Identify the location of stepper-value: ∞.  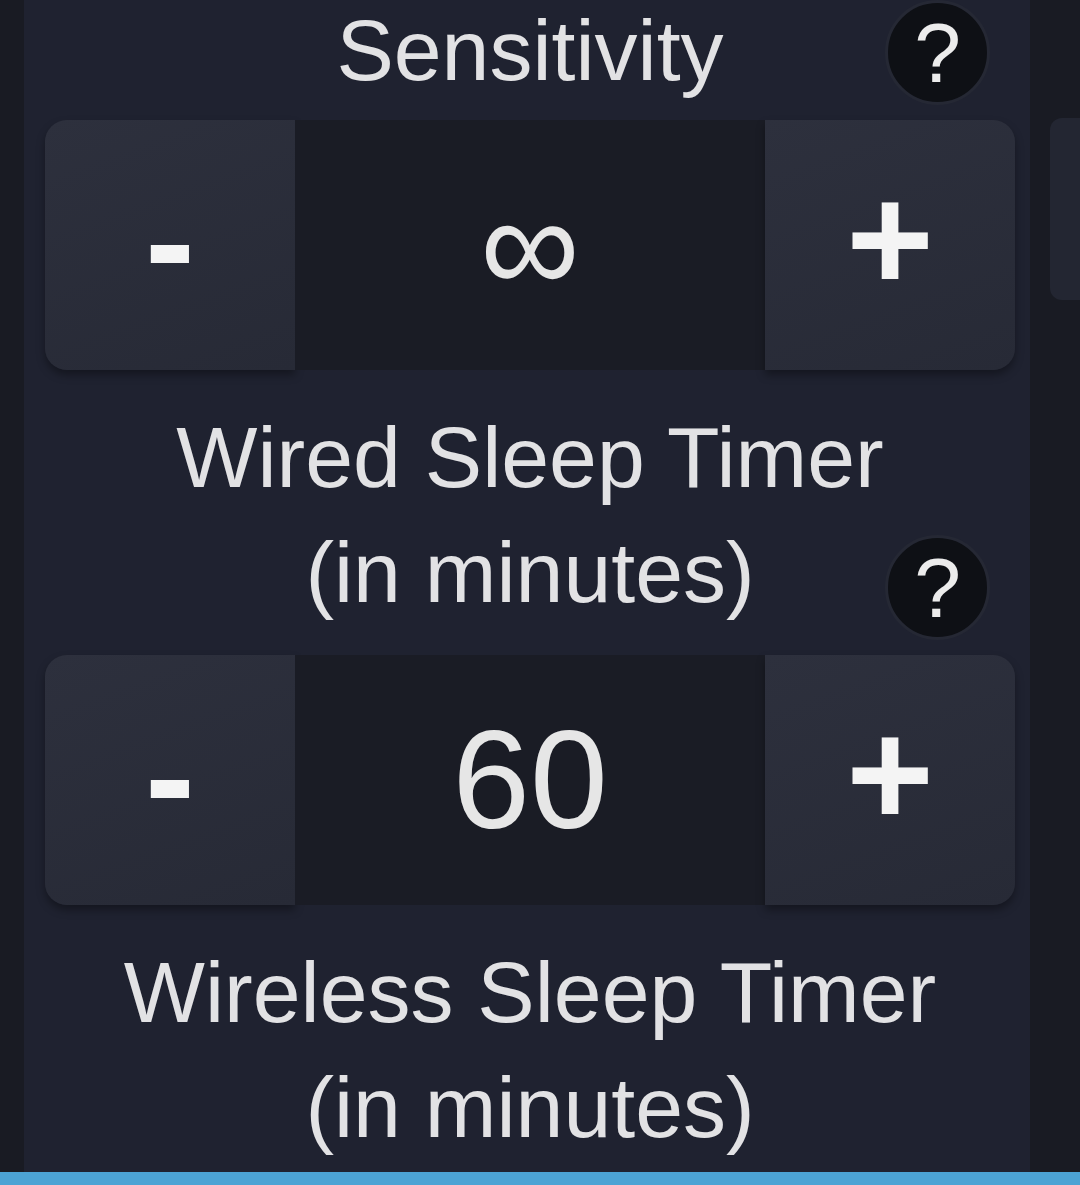
(530, 245).